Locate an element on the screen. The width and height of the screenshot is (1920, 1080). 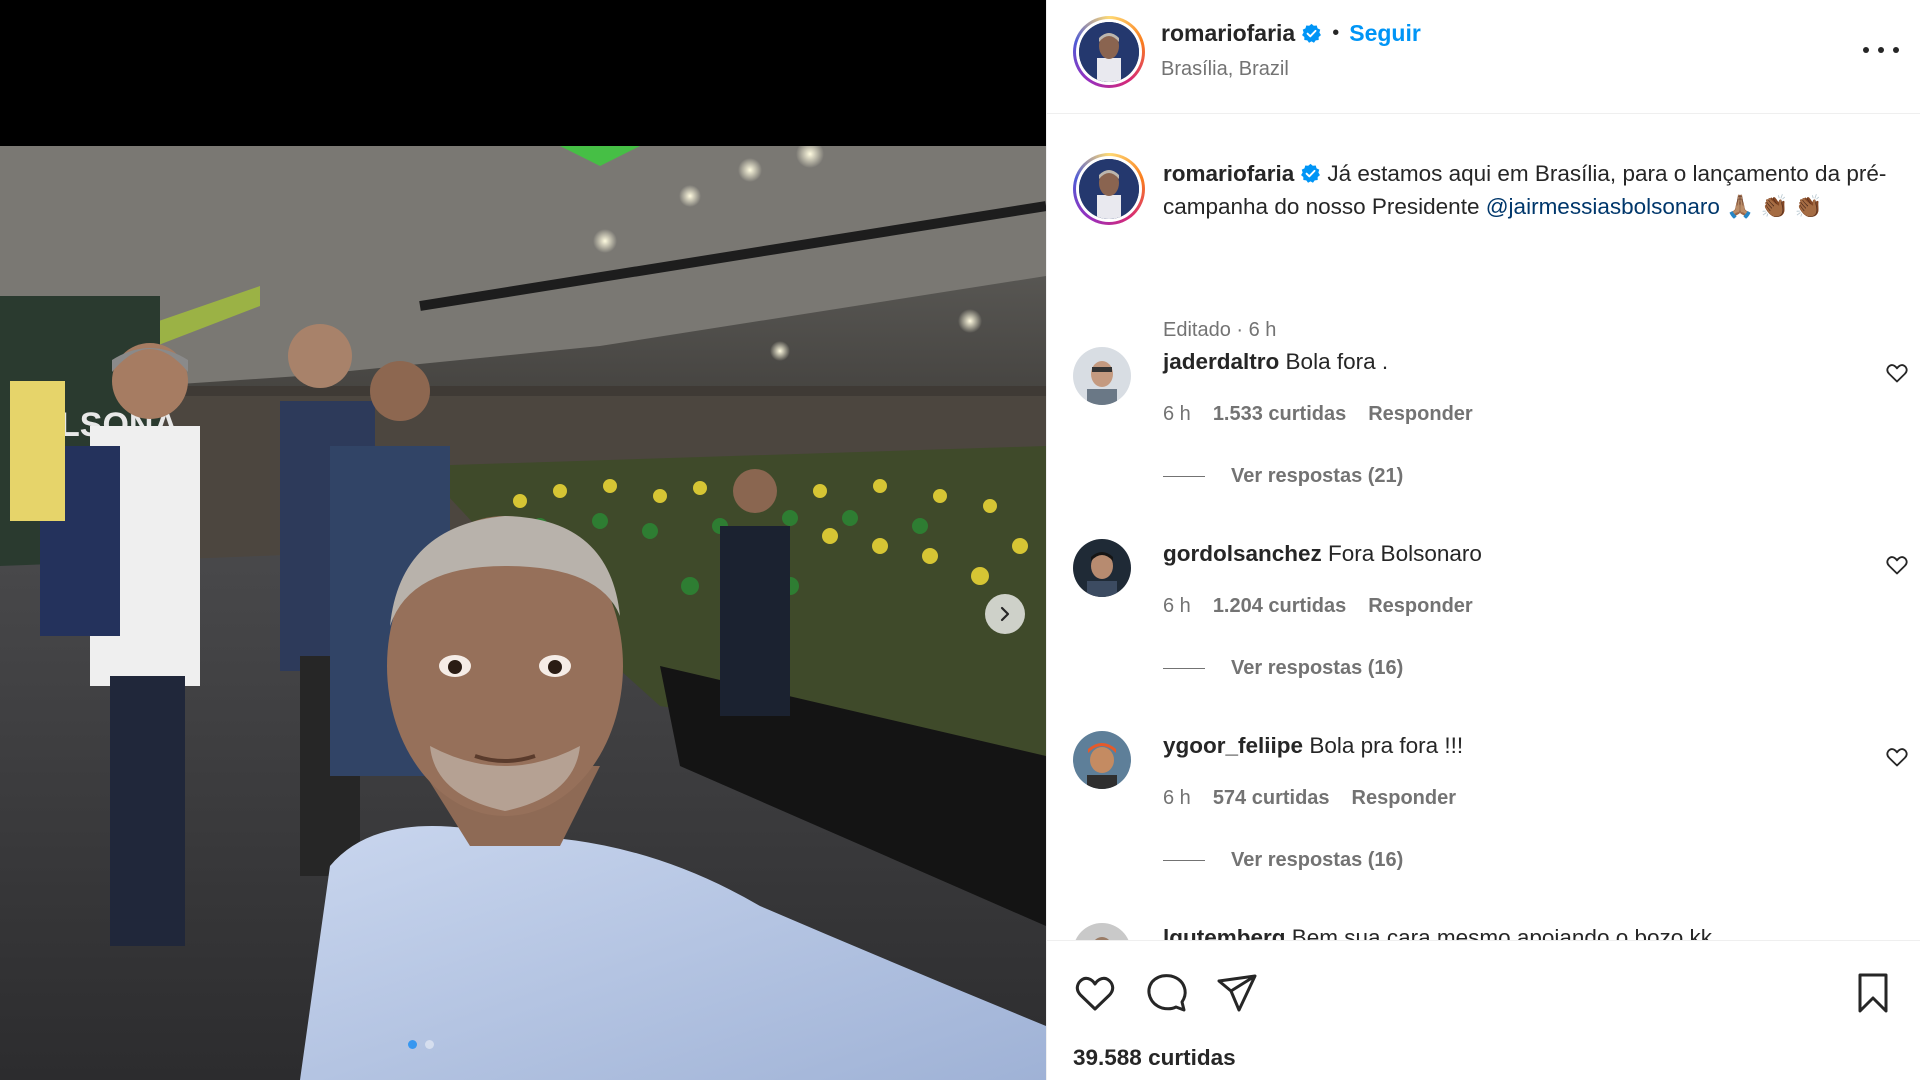
chevron-right-icon is located at coordinates (1005, 614).